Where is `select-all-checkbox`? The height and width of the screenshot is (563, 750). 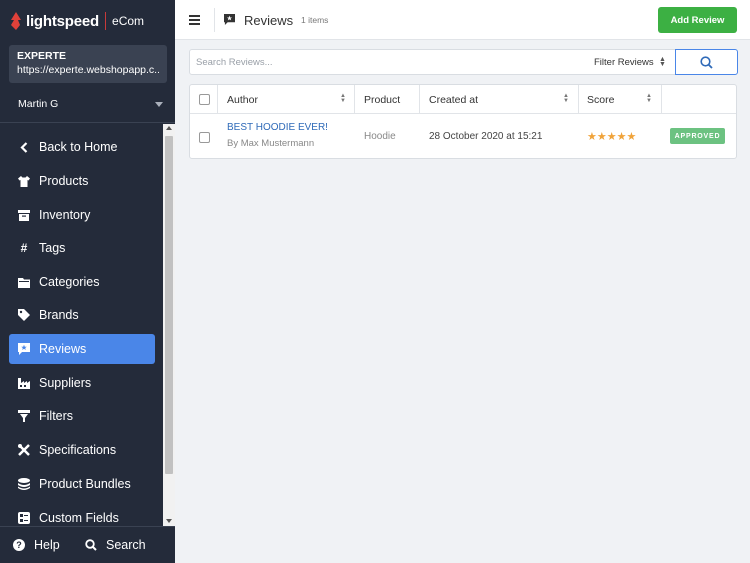 select-all-checkbox is located at coordinates (204, 99).